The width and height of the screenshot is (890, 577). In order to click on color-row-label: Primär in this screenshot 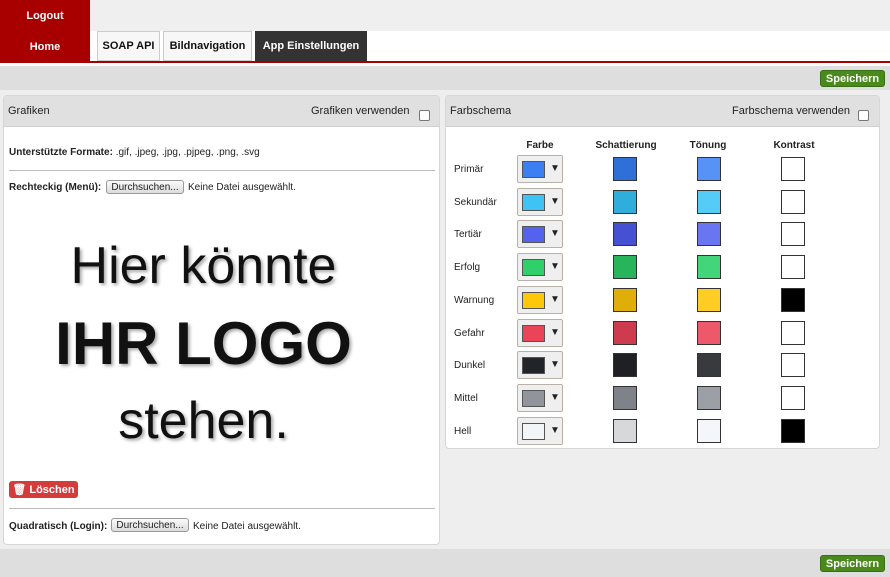, I will do `click(469, 169)`.